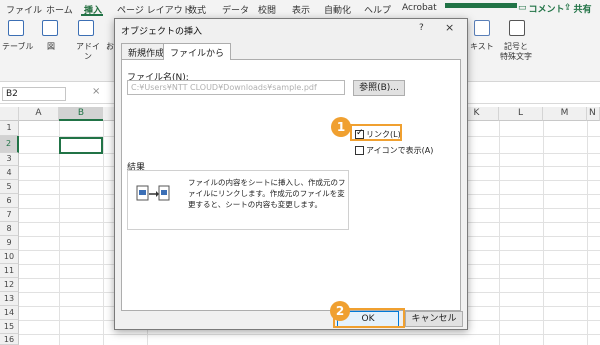 This screenshot has height=345, width=600. I want to click on row-header-selected: 2, so click(9, 144).